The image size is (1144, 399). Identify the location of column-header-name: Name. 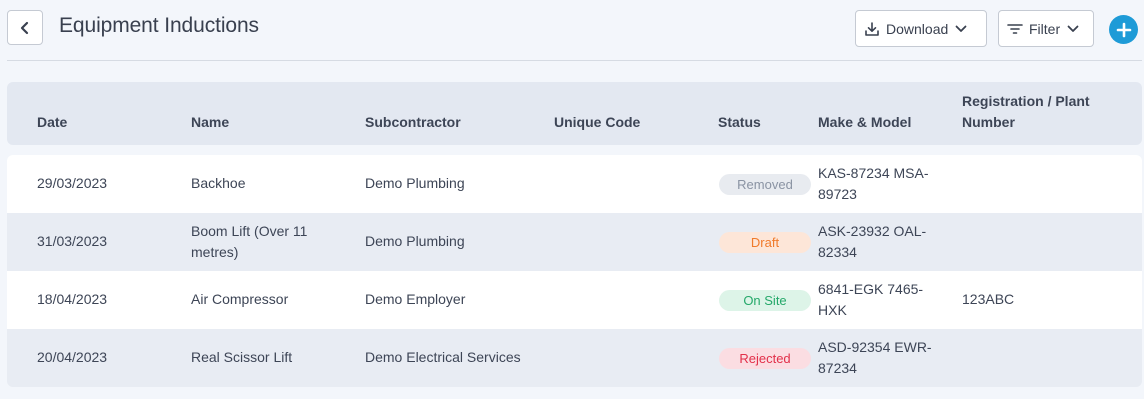
(210, 122).